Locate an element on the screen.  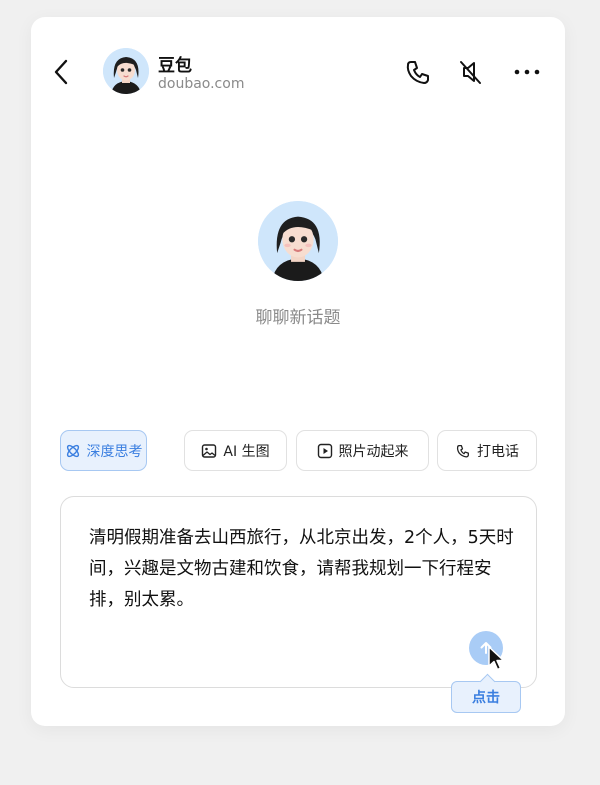
chip-deep-thinking: 深度思考 is located at coordinates (103, 450).